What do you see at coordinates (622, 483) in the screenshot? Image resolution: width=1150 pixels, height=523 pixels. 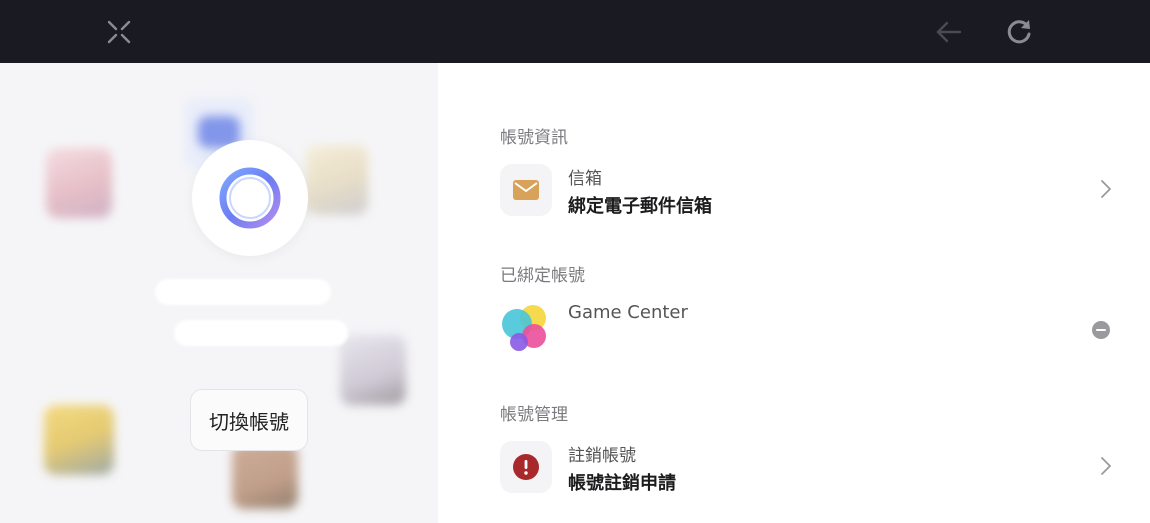 I see `delete-account-value: 帳號註銷申請` at bounding box center [622, 483].